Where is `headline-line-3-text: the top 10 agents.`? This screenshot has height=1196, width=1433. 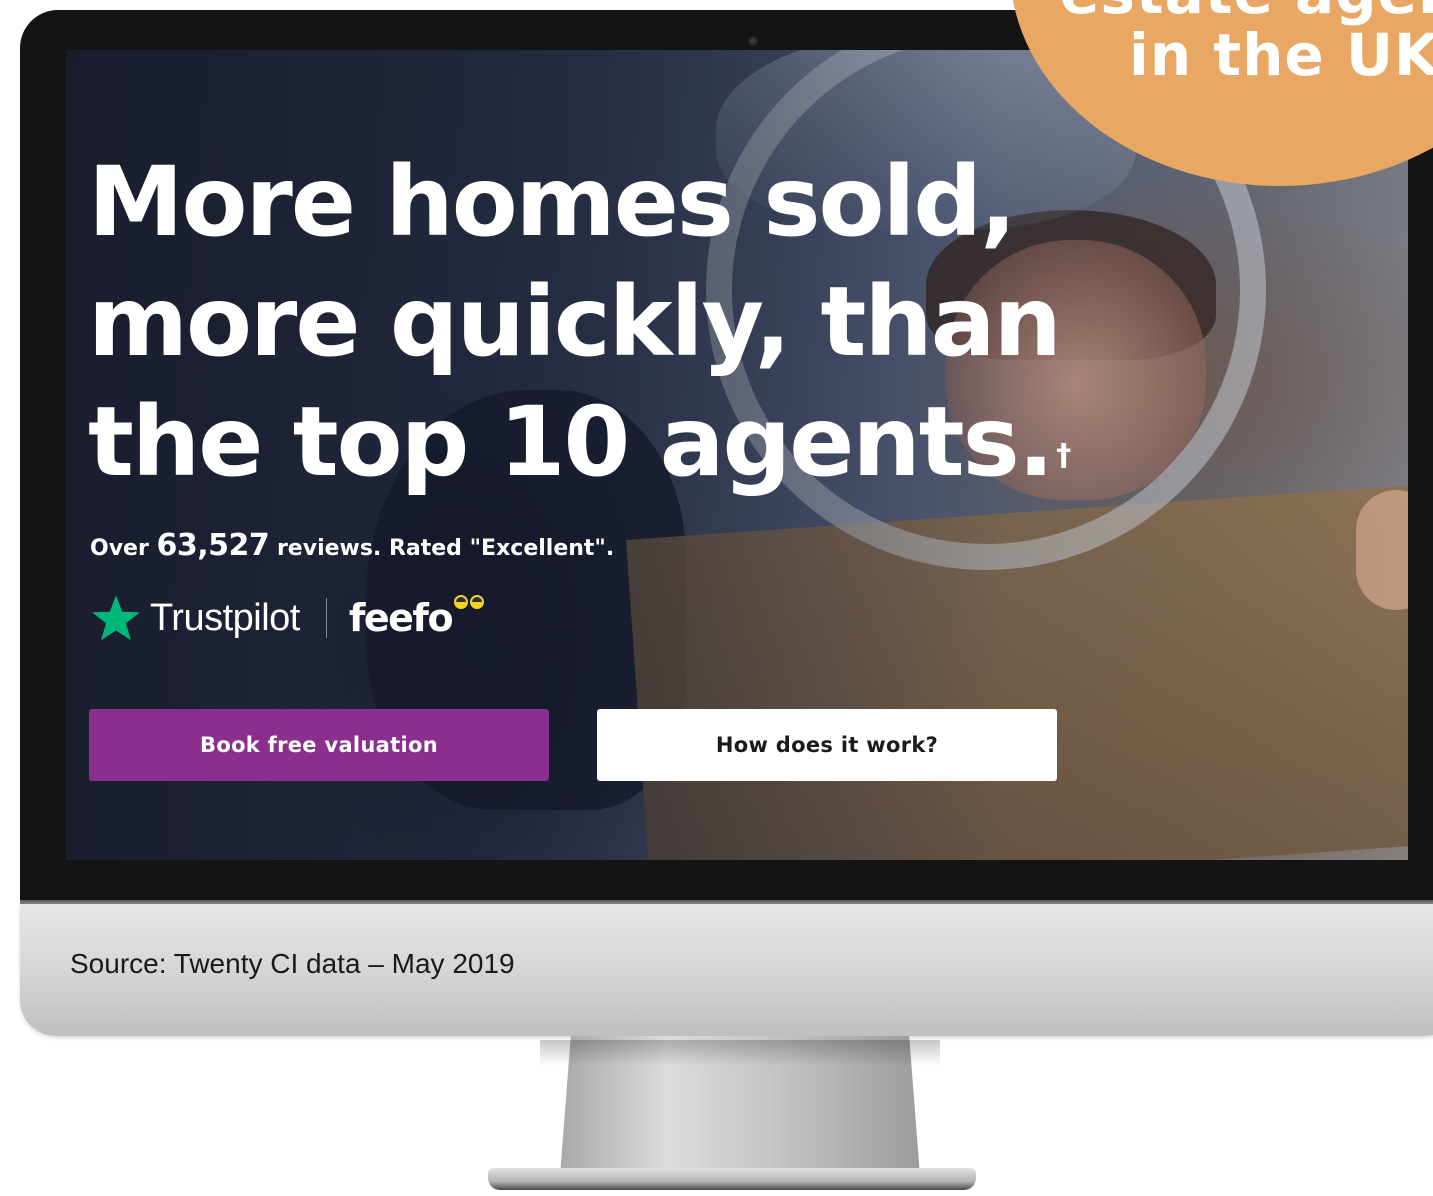 headline-line-3-text: the top 10 agents. is located at coordinates (571, 442).